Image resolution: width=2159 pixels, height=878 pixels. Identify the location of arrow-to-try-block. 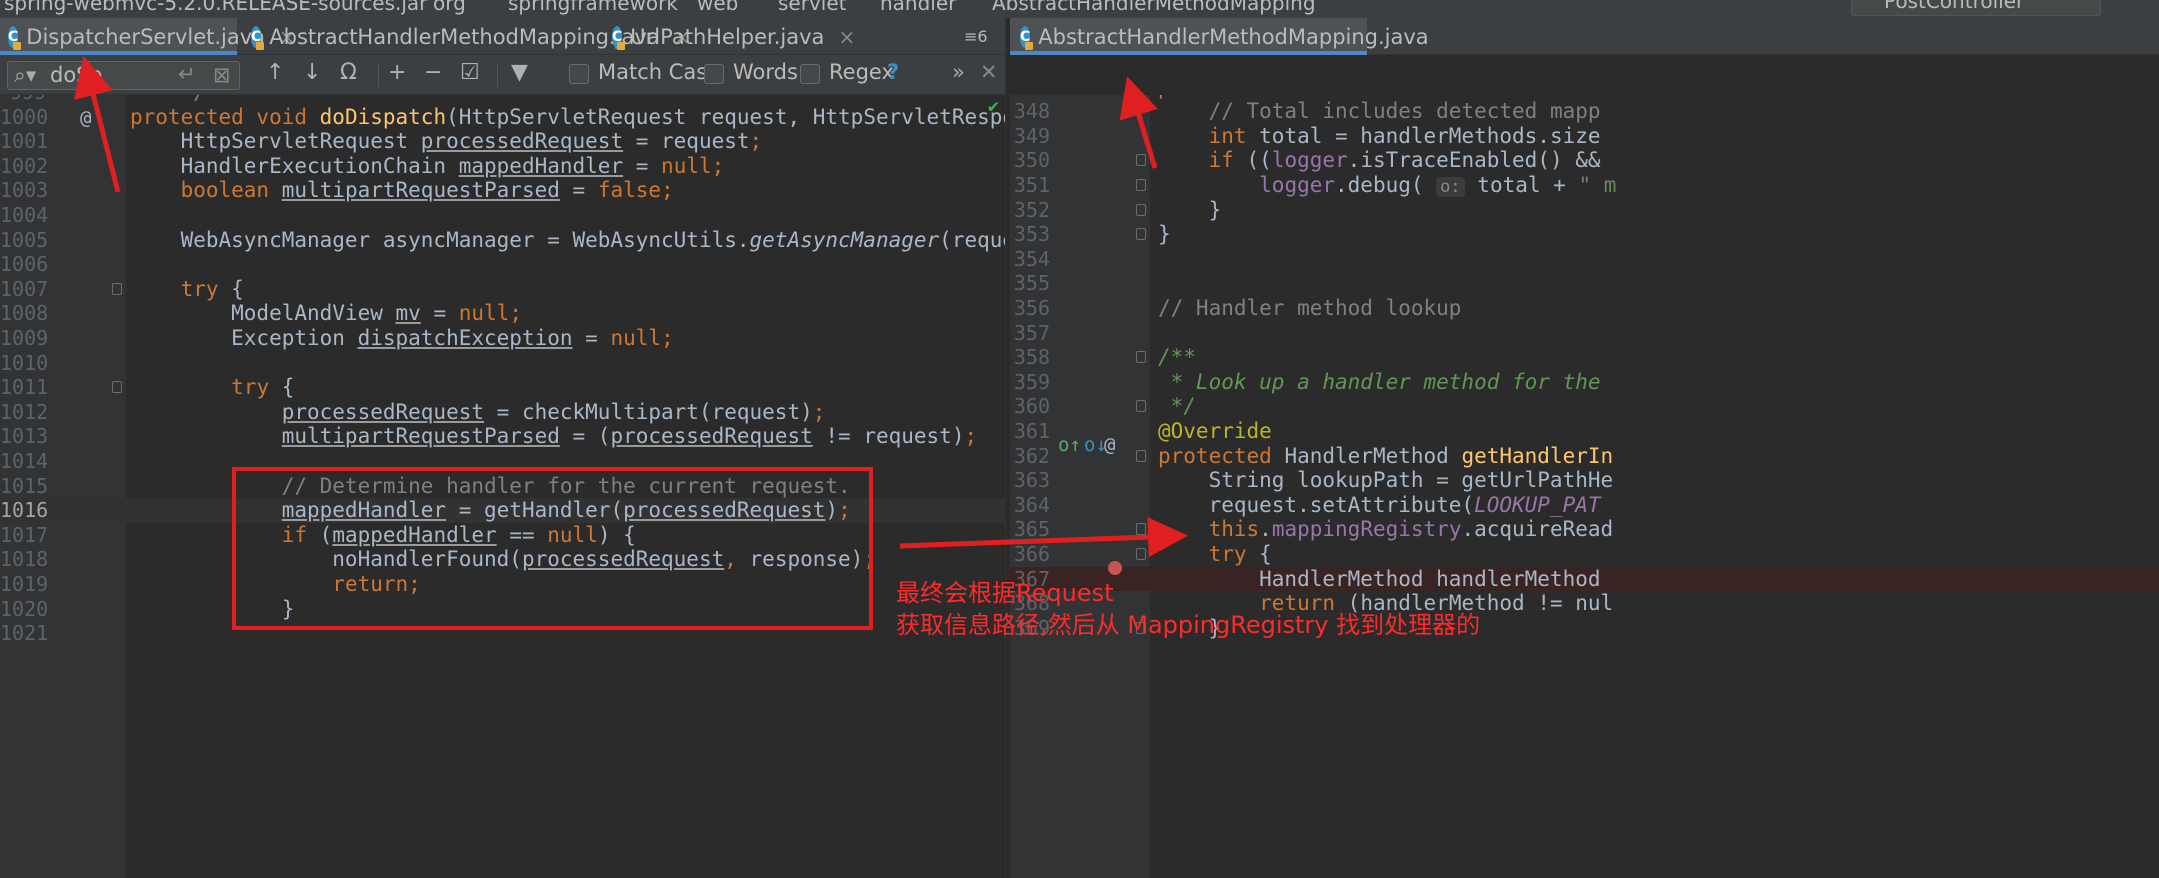
(1043, 537).